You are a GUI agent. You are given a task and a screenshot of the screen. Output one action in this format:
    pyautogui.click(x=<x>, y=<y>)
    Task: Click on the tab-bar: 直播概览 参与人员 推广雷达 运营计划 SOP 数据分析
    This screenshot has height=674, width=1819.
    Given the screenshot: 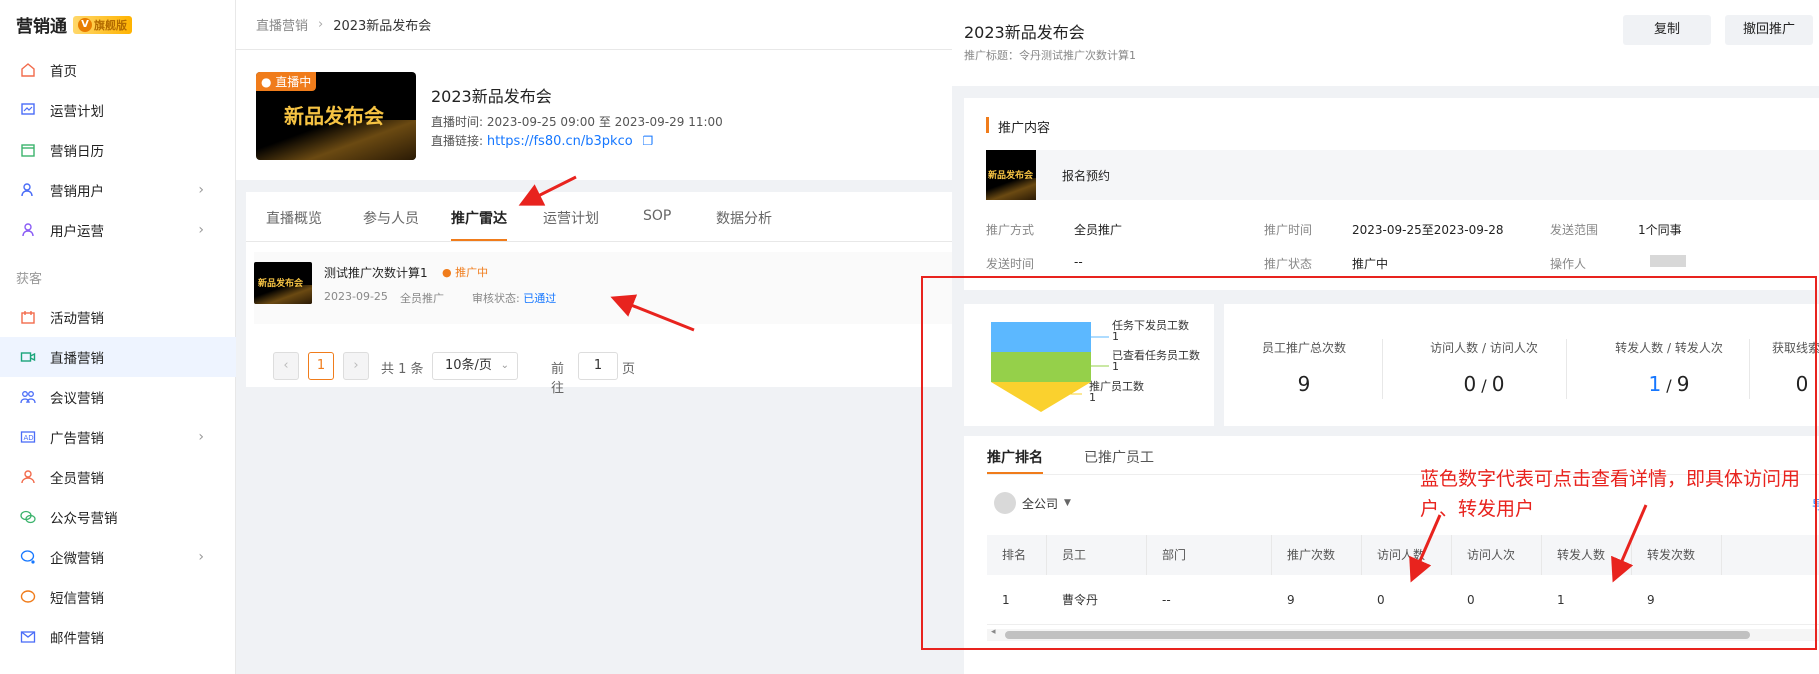 What is the action you would take?
    pyautogui.click(x=599, y=217)
    